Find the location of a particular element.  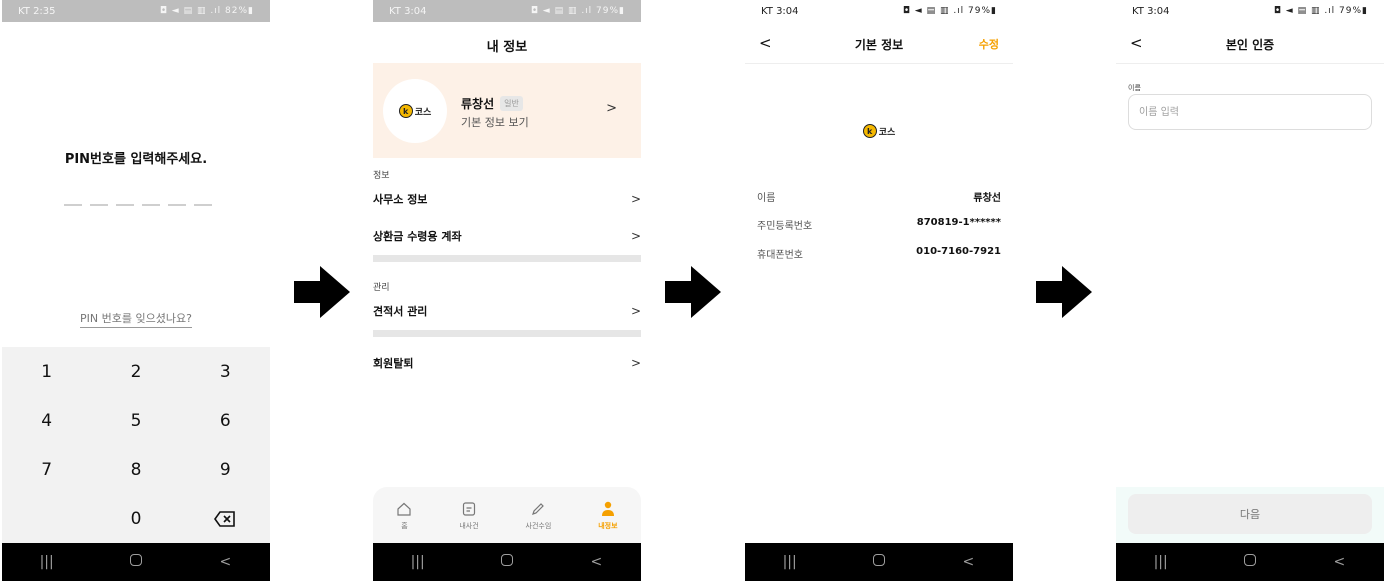

number-keypad: 1 2 3 4 5 6 7 8 9 0 is located at coordinates (136, 445).